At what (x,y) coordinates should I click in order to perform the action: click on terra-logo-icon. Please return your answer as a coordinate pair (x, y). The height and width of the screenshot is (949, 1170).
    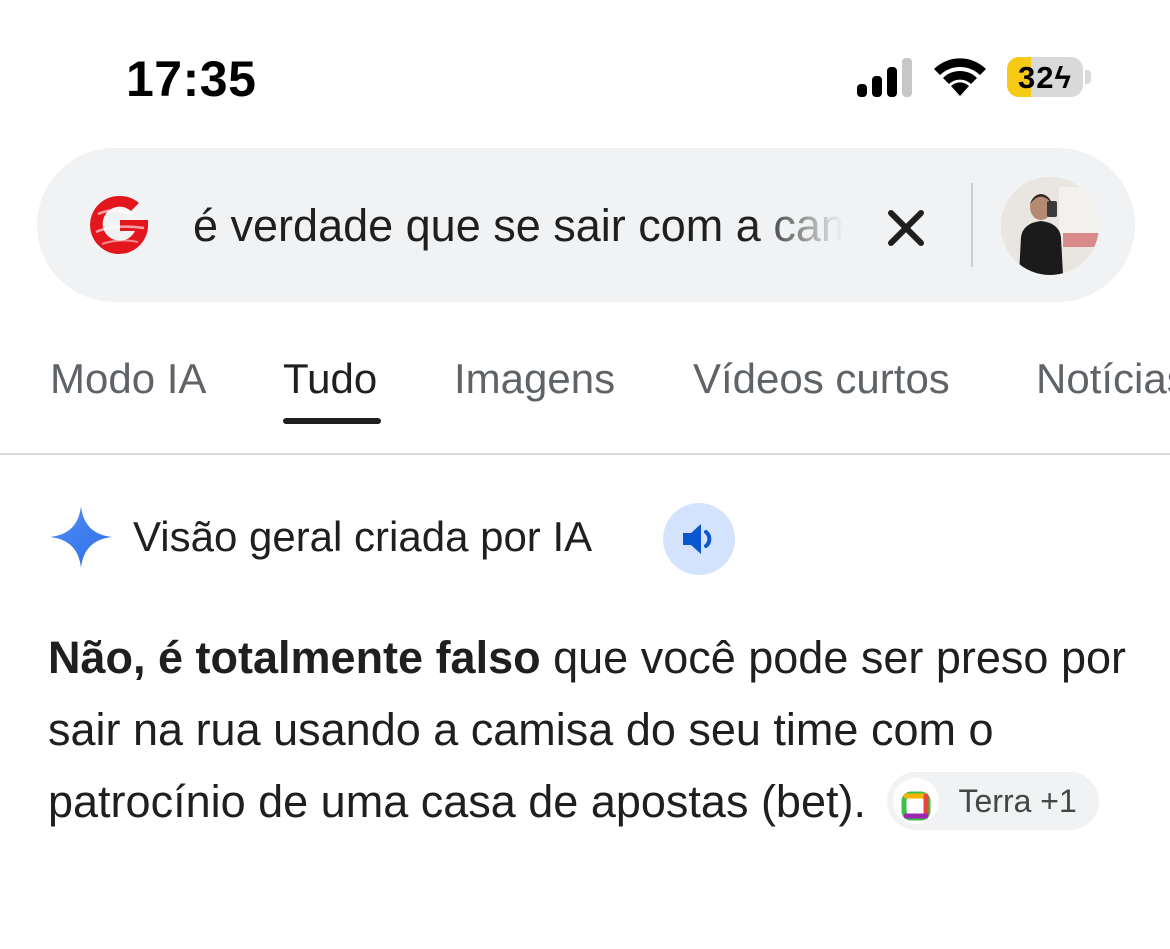
    Looking at the image, I should click on (915, 801).